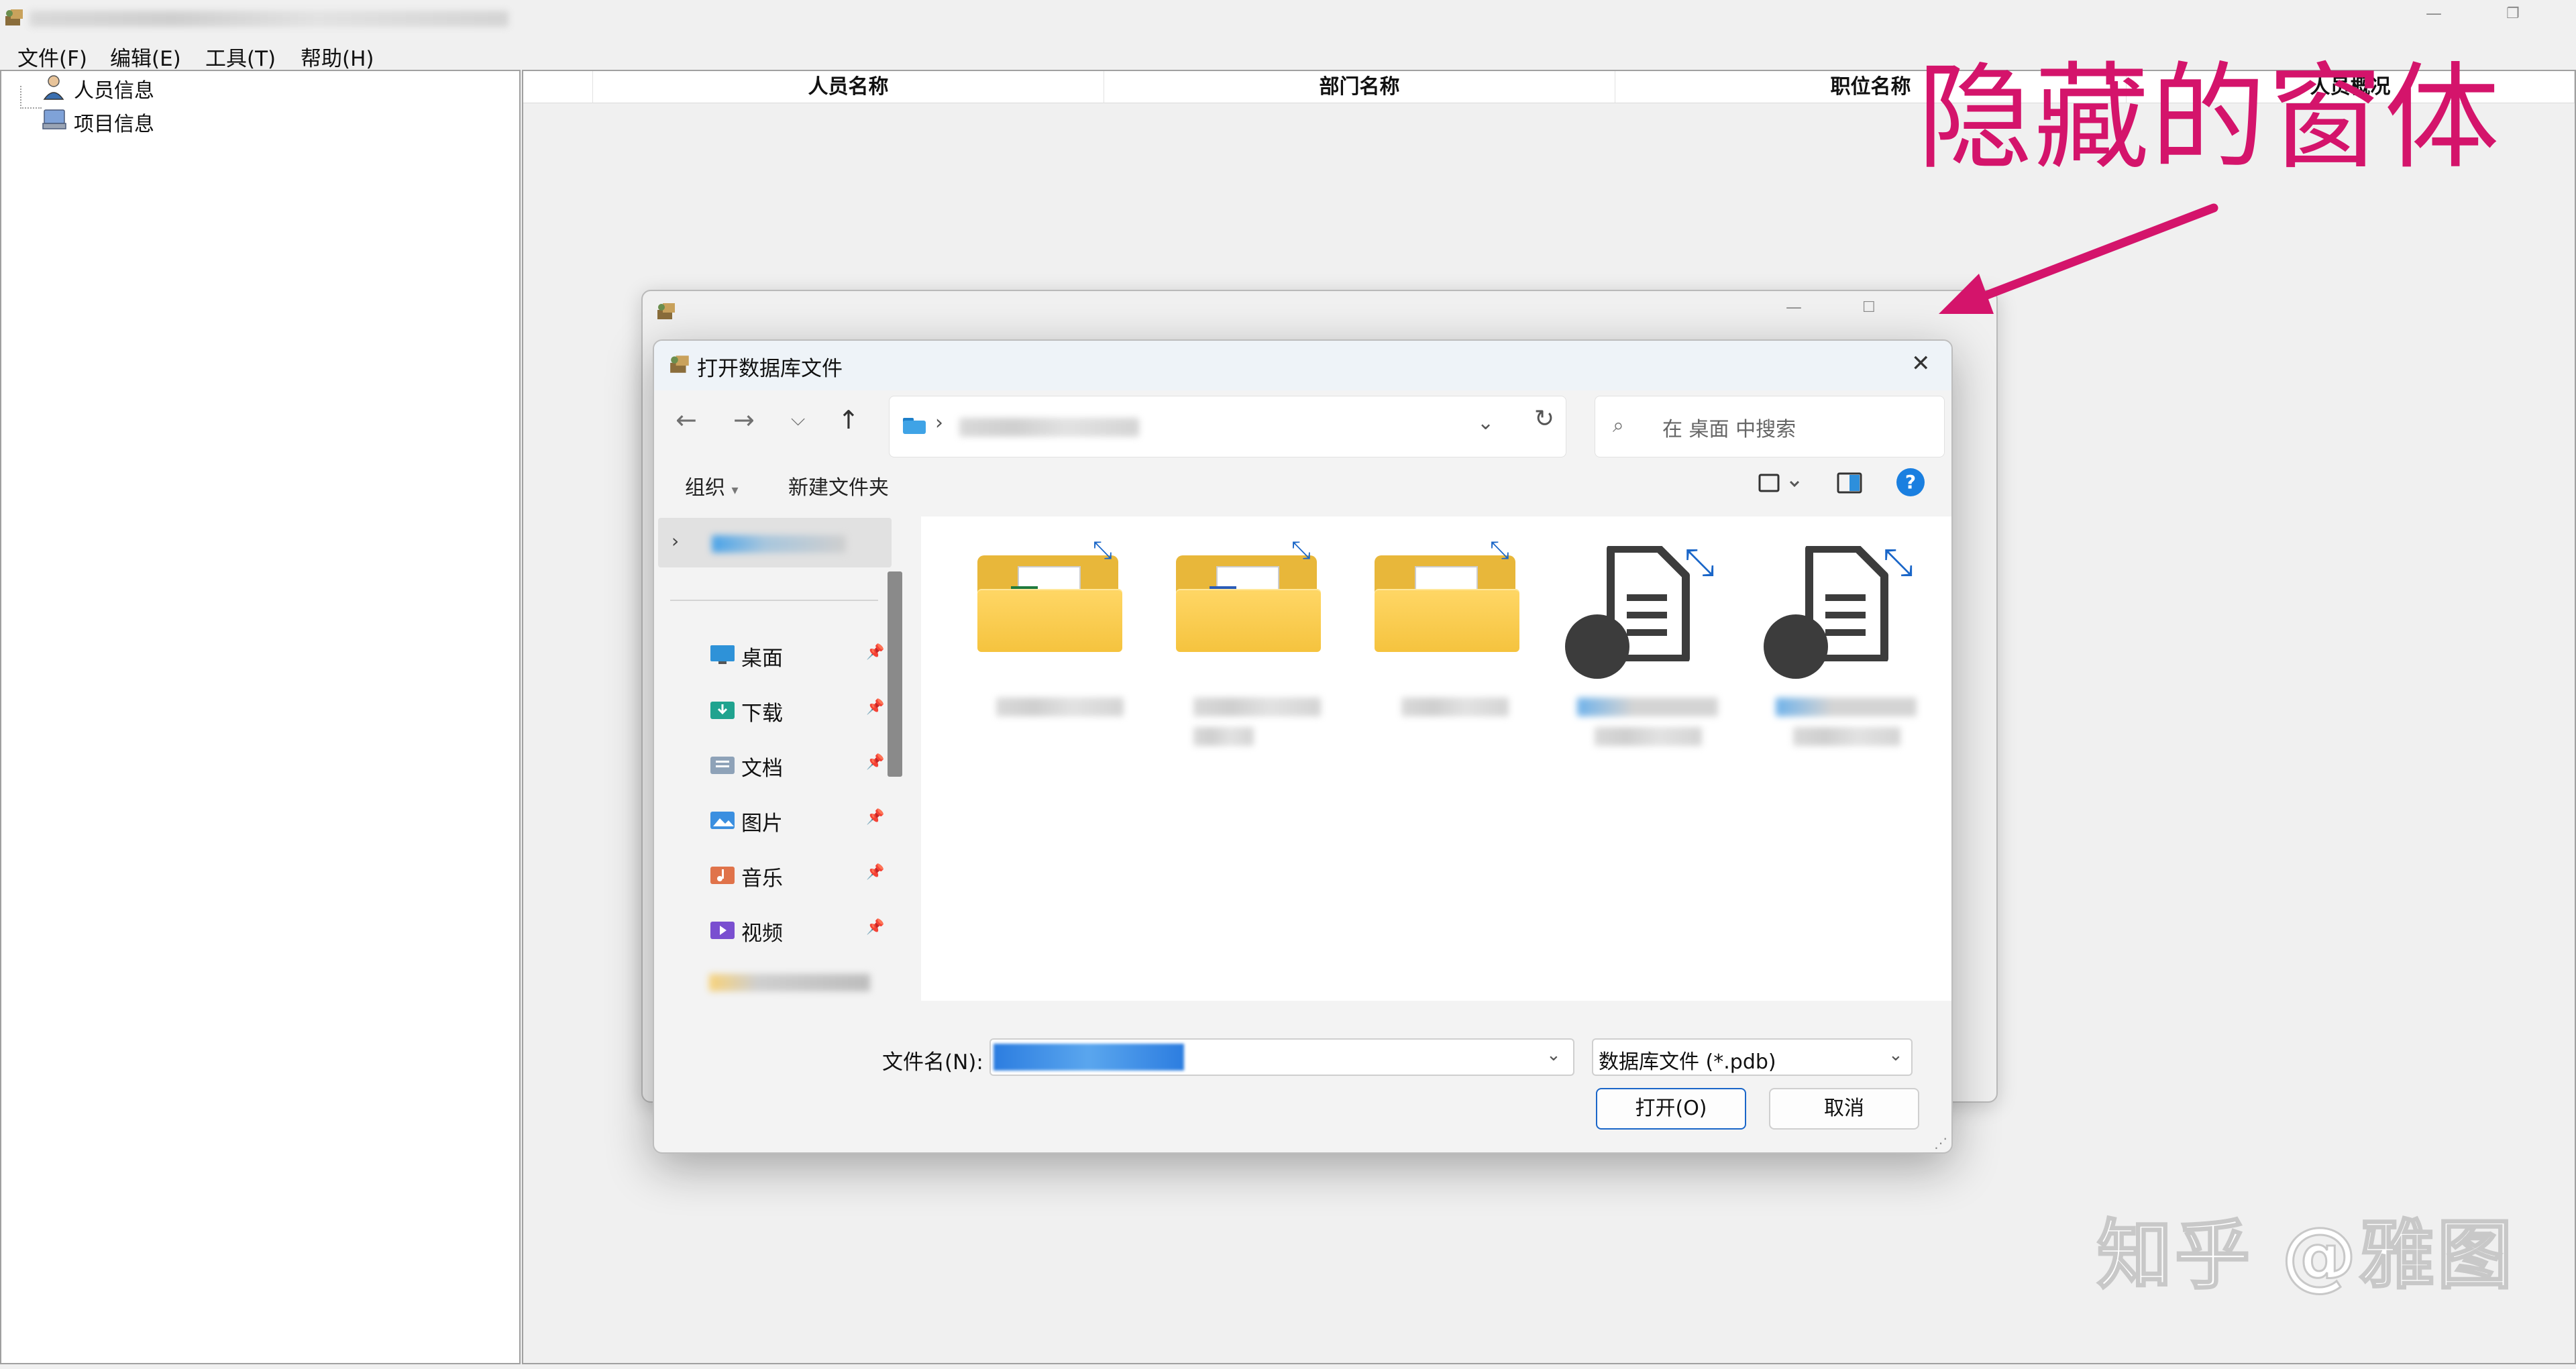 The height and width of the screenshot is (1369, 2576). Describe the element at coordinates (838, 486) in the screenshot. I see `new-folder-button: 新建文件夹` at that location.